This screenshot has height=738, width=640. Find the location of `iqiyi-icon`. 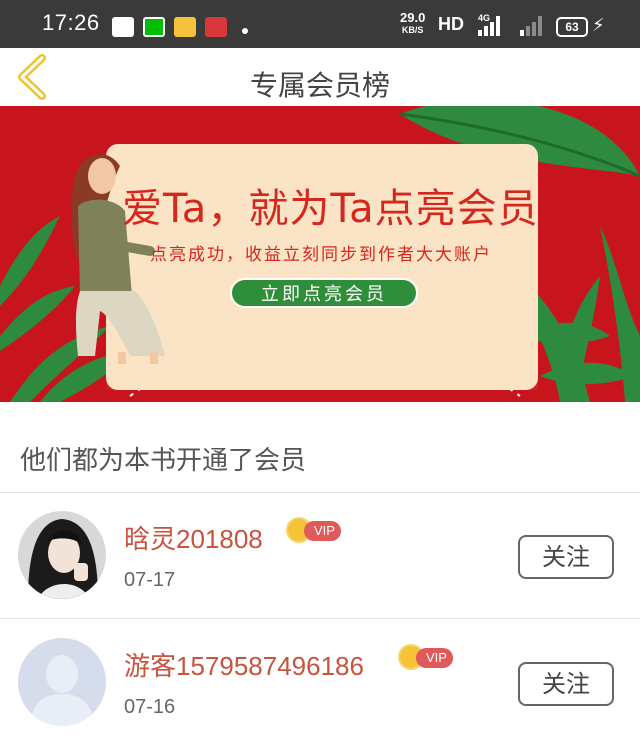

iqiyi-icon is located at coordinates (154, 27).